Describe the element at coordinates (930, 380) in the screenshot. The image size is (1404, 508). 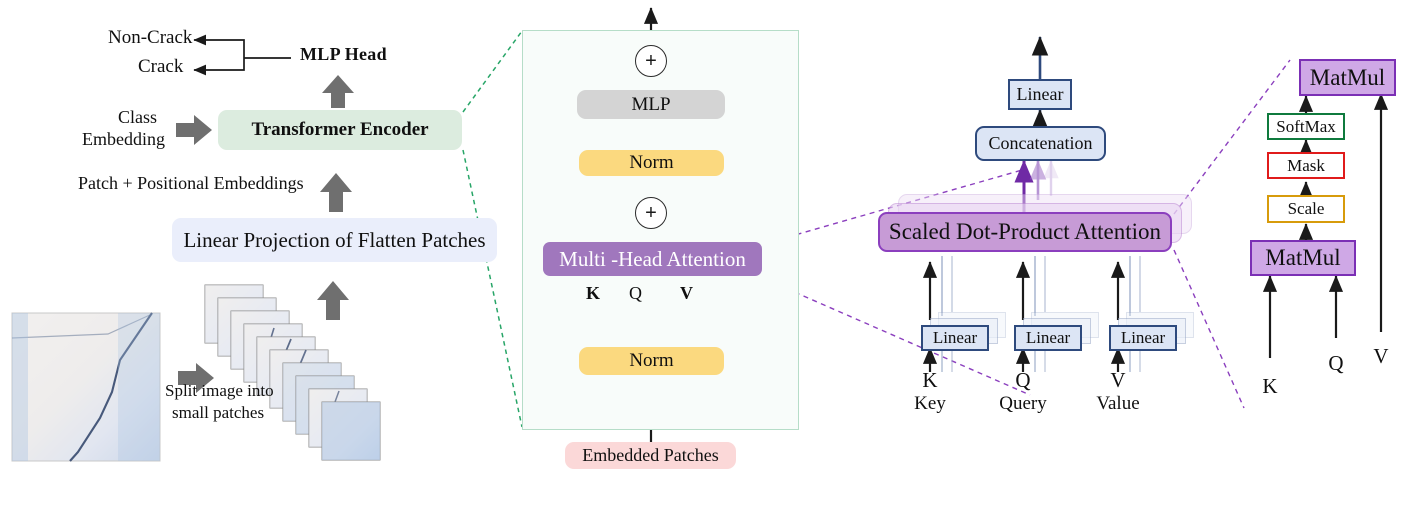
I see `input-symbol-k: K` at that location.